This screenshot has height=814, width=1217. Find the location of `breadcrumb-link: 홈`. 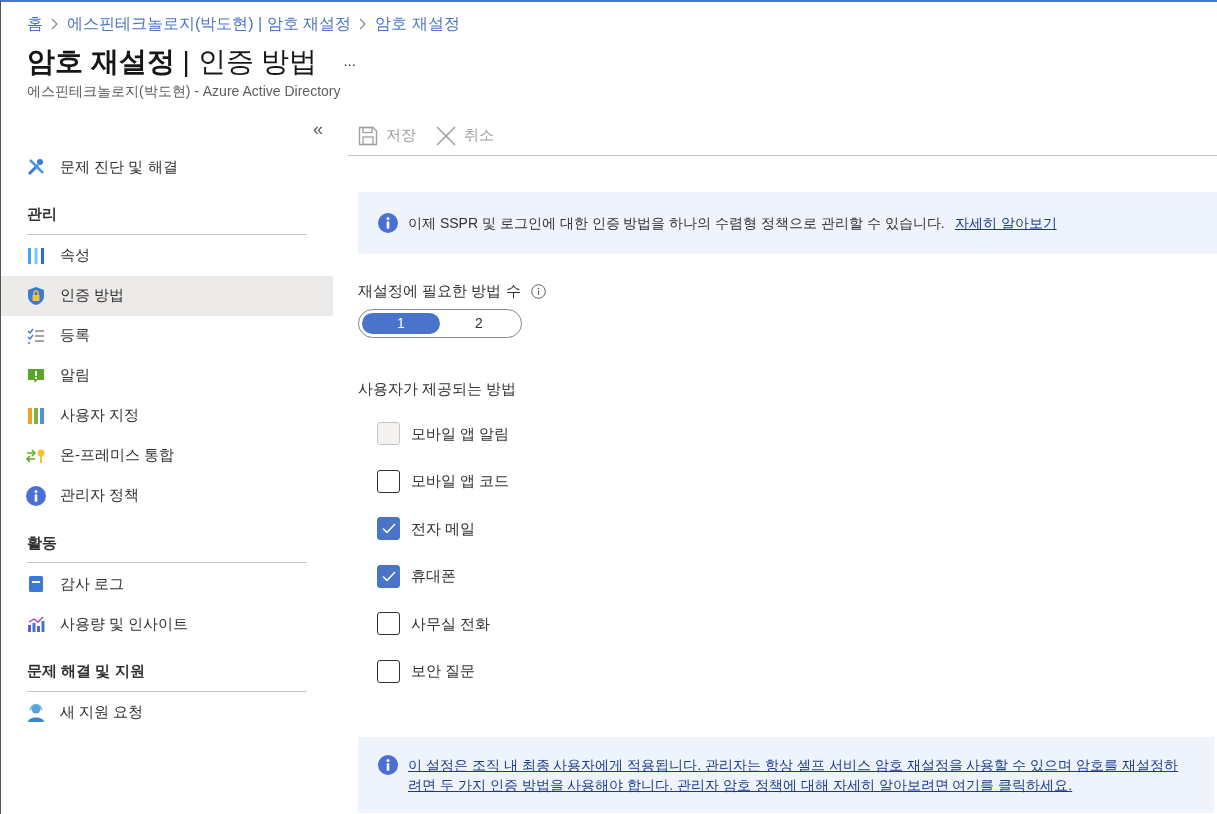

breadcrumb-link: 홈 is located at coordinates (35, 24).